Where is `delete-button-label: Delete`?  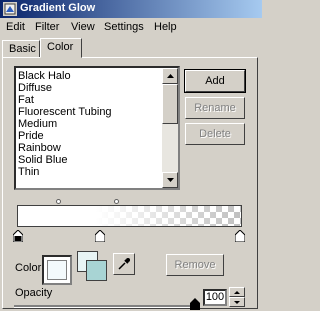
delete-button-label: Delete is located at coordinates (215, 134).